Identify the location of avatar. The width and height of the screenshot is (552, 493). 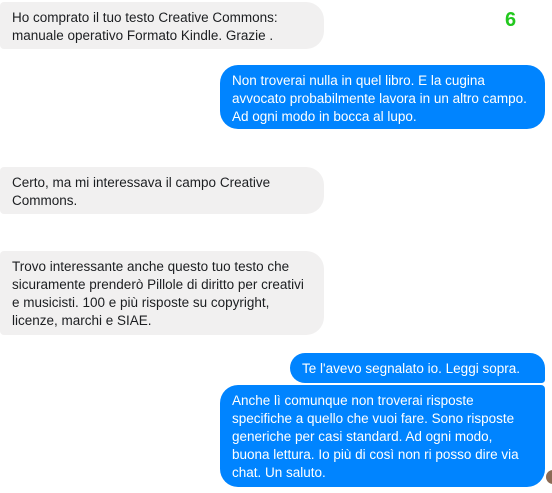
(549, 477).